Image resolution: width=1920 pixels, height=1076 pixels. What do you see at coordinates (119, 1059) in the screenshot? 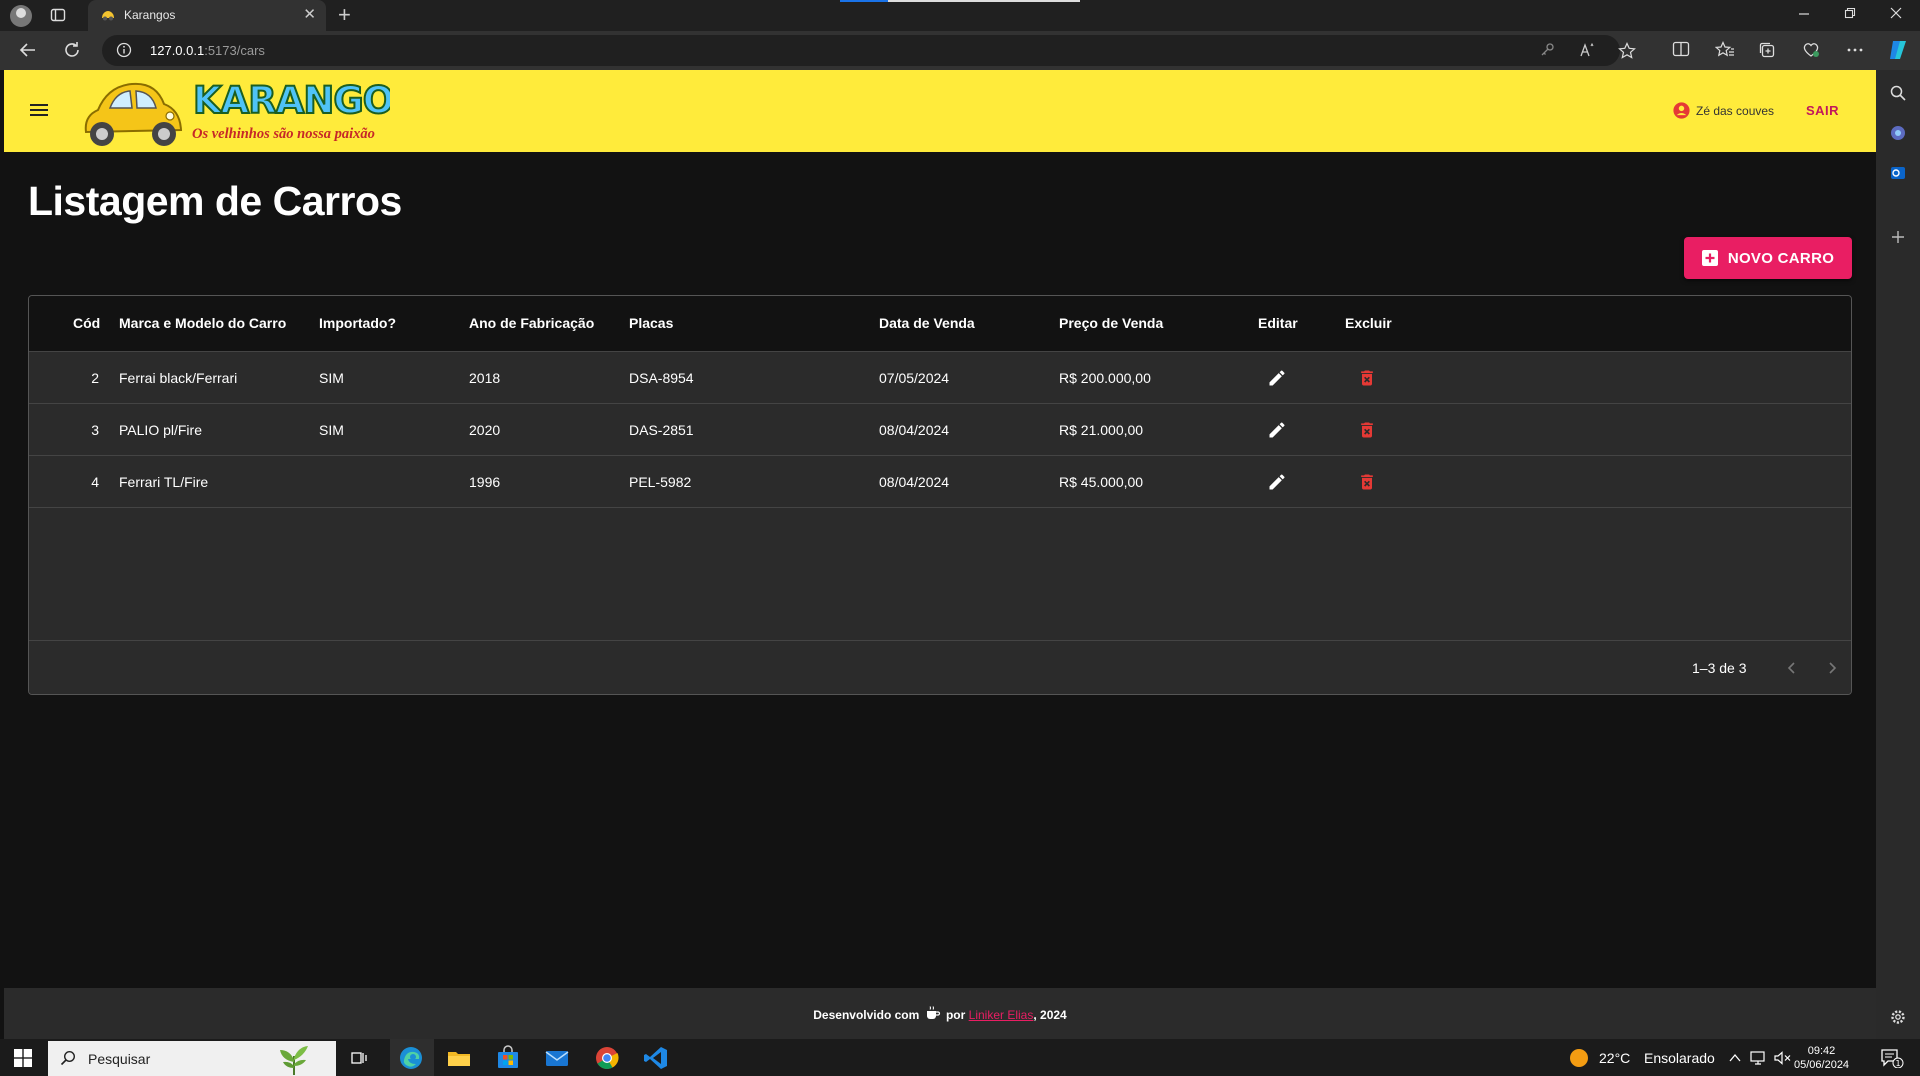
I see `search-placeholder: Pesquisar` at bounding box center [119, 1059].